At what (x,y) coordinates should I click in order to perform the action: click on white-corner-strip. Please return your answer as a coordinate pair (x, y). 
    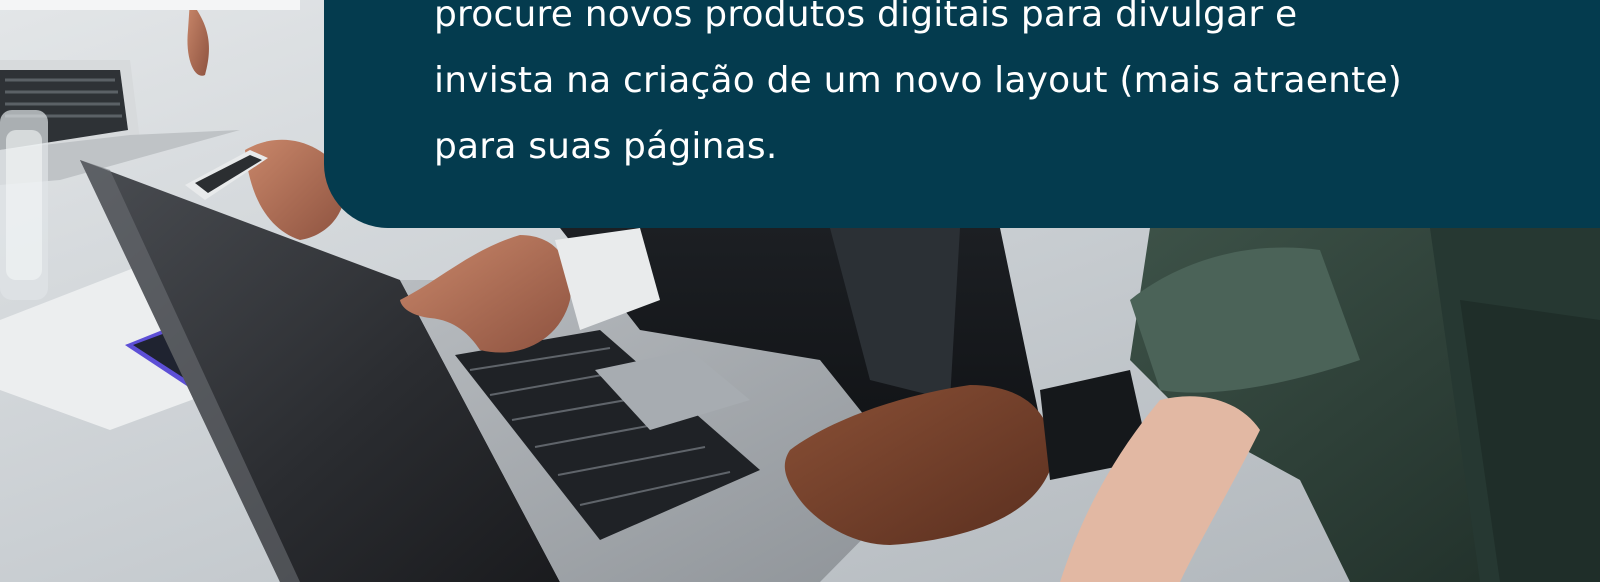
    Looking at the image, I should click on (150, 5).